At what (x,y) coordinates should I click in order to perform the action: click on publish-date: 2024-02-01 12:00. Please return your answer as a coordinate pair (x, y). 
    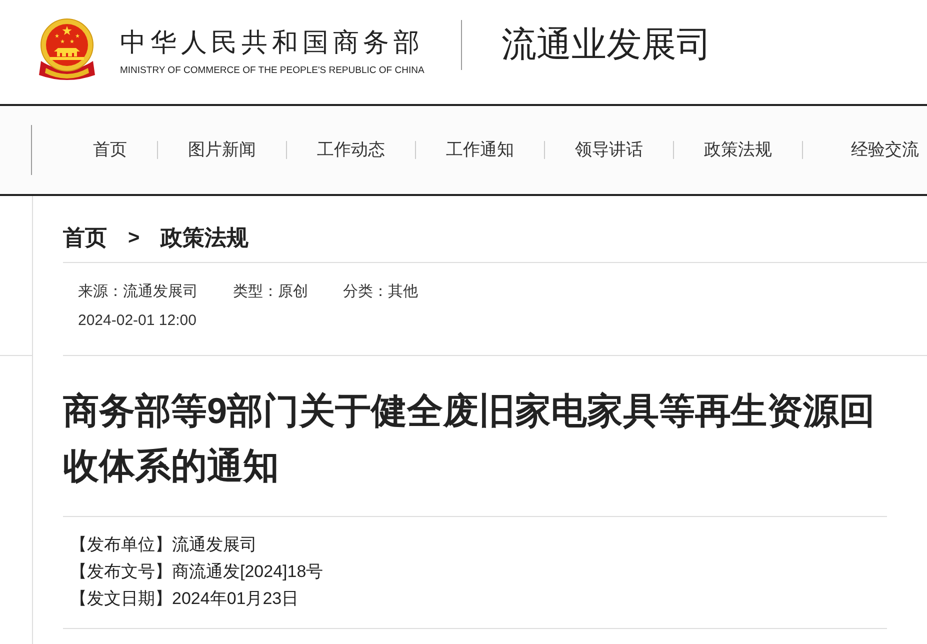
    Looking at the image, I should click on (137, 321).